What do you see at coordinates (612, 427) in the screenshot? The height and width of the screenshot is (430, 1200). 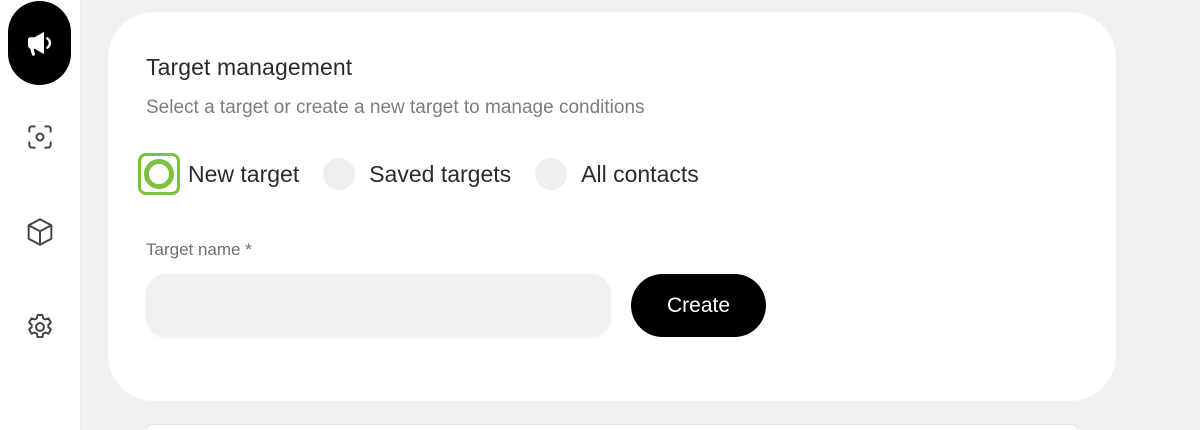 I see `secondary-card` at bounding box center [612, 427].